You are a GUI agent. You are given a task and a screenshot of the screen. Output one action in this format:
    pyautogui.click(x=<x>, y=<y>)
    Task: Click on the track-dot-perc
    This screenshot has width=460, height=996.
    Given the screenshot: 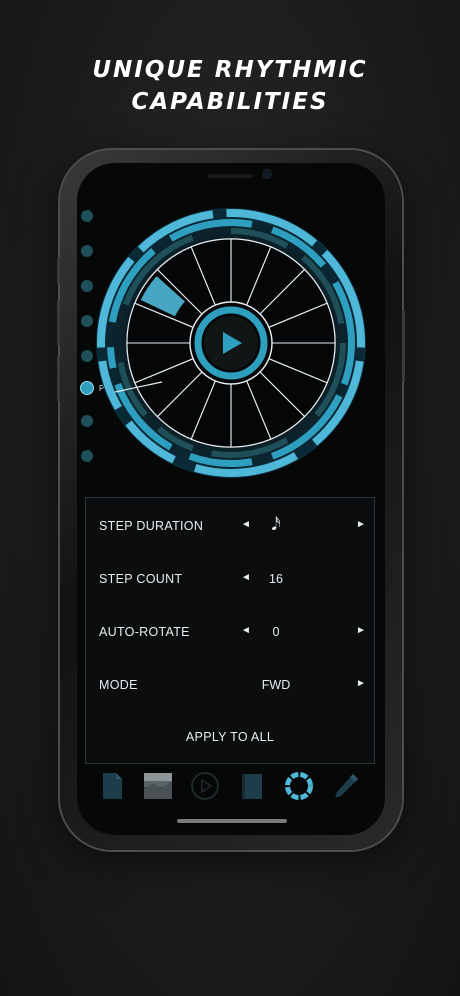 What is the action you would take?
    pyautogui.click(x=87, y=388)
    